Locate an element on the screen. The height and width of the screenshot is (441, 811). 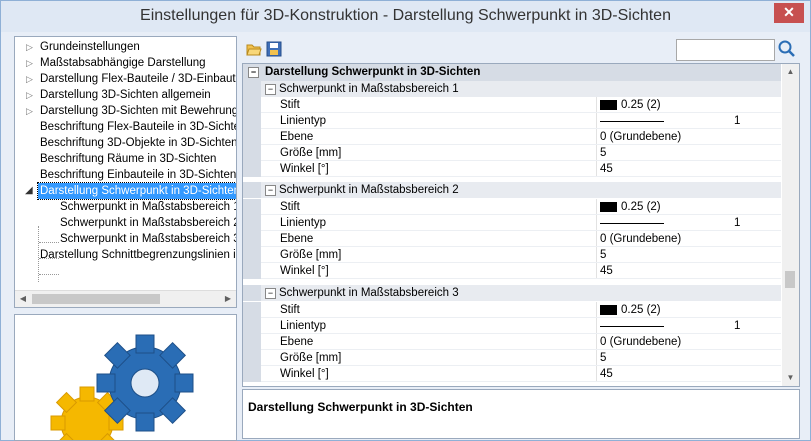
tree-item-beschriftung-einbauteile: Beschriftung Einbauteile in 3D-Sichten is located at coordinates (138, 175).